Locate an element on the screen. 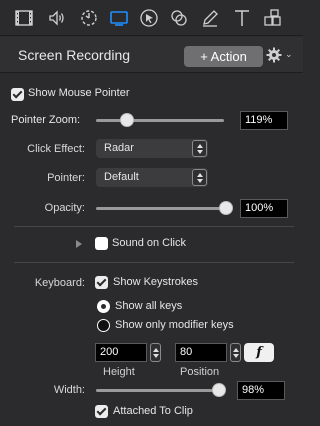  height-label: Height is located at coordinates (119, 372).